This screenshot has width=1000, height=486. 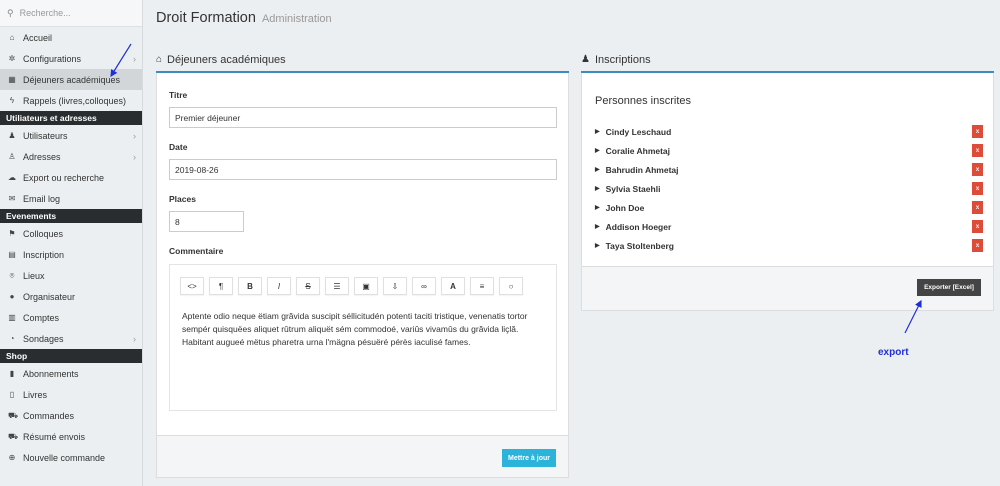 I want to click on list-item: ▶ Coralie Ahmetaj x, so click(x=789, y=150).